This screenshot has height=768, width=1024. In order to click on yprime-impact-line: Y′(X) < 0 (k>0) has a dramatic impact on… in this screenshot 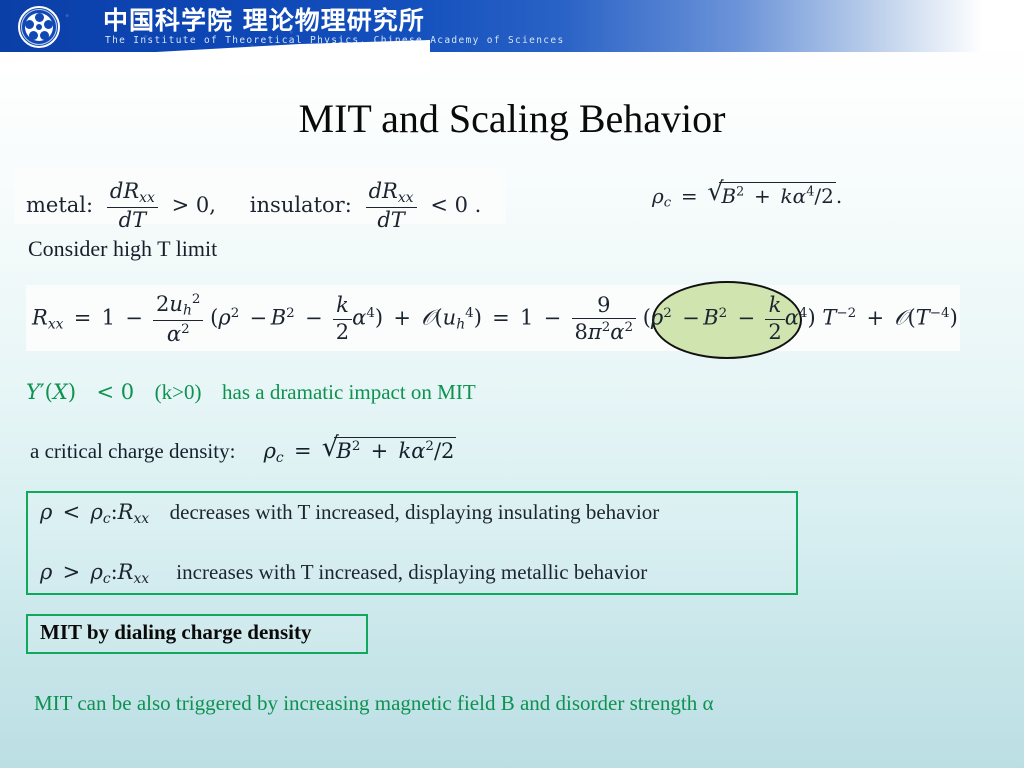, I will do `click(251, 392)`.